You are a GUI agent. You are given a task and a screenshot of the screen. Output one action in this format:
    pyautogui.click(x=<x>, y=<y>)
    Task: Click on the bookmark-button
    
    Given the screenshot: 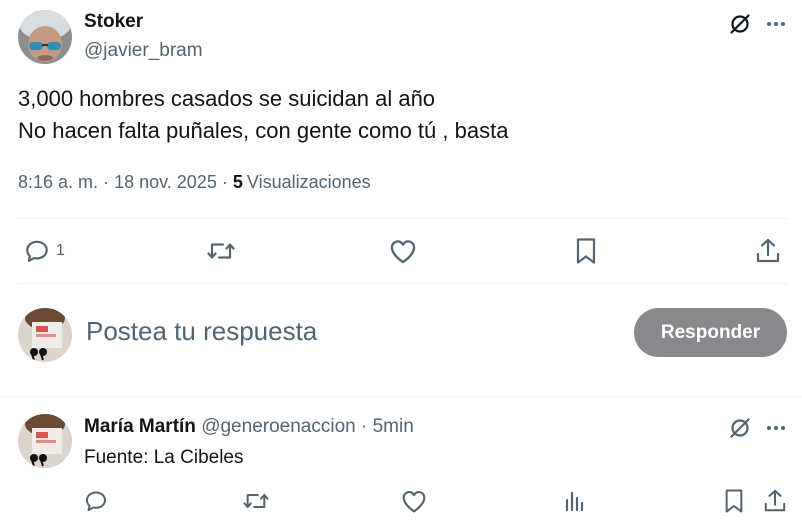 What is the action you would take?
    pyautogui.click(x=586, y=251)
    